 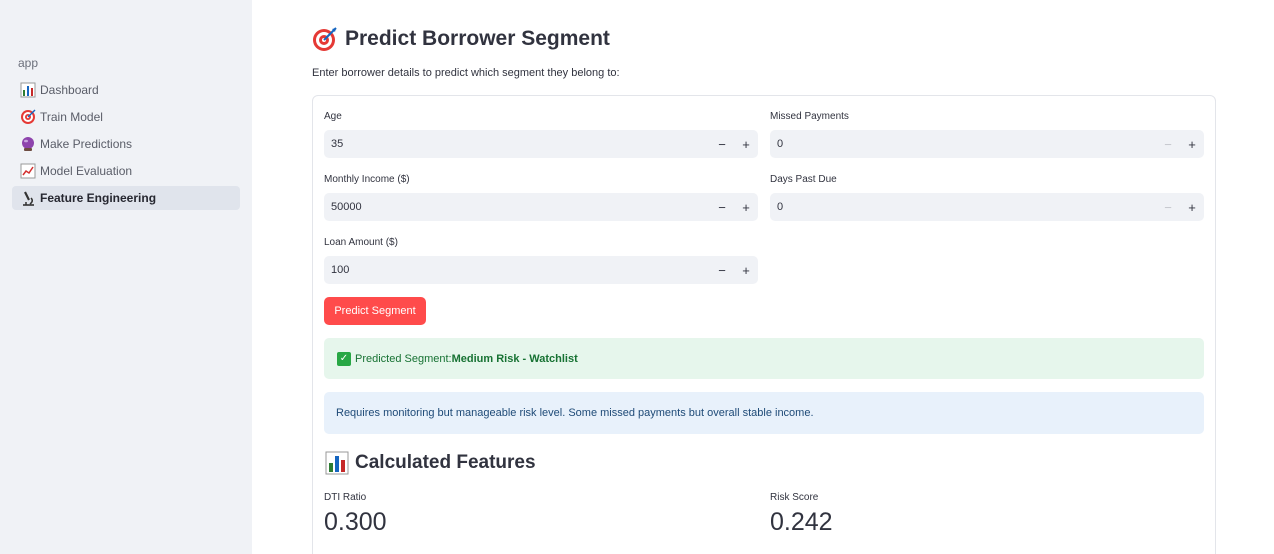 I want to click on missed-payments-decrement-button: −, so click(x=1168, y=144).